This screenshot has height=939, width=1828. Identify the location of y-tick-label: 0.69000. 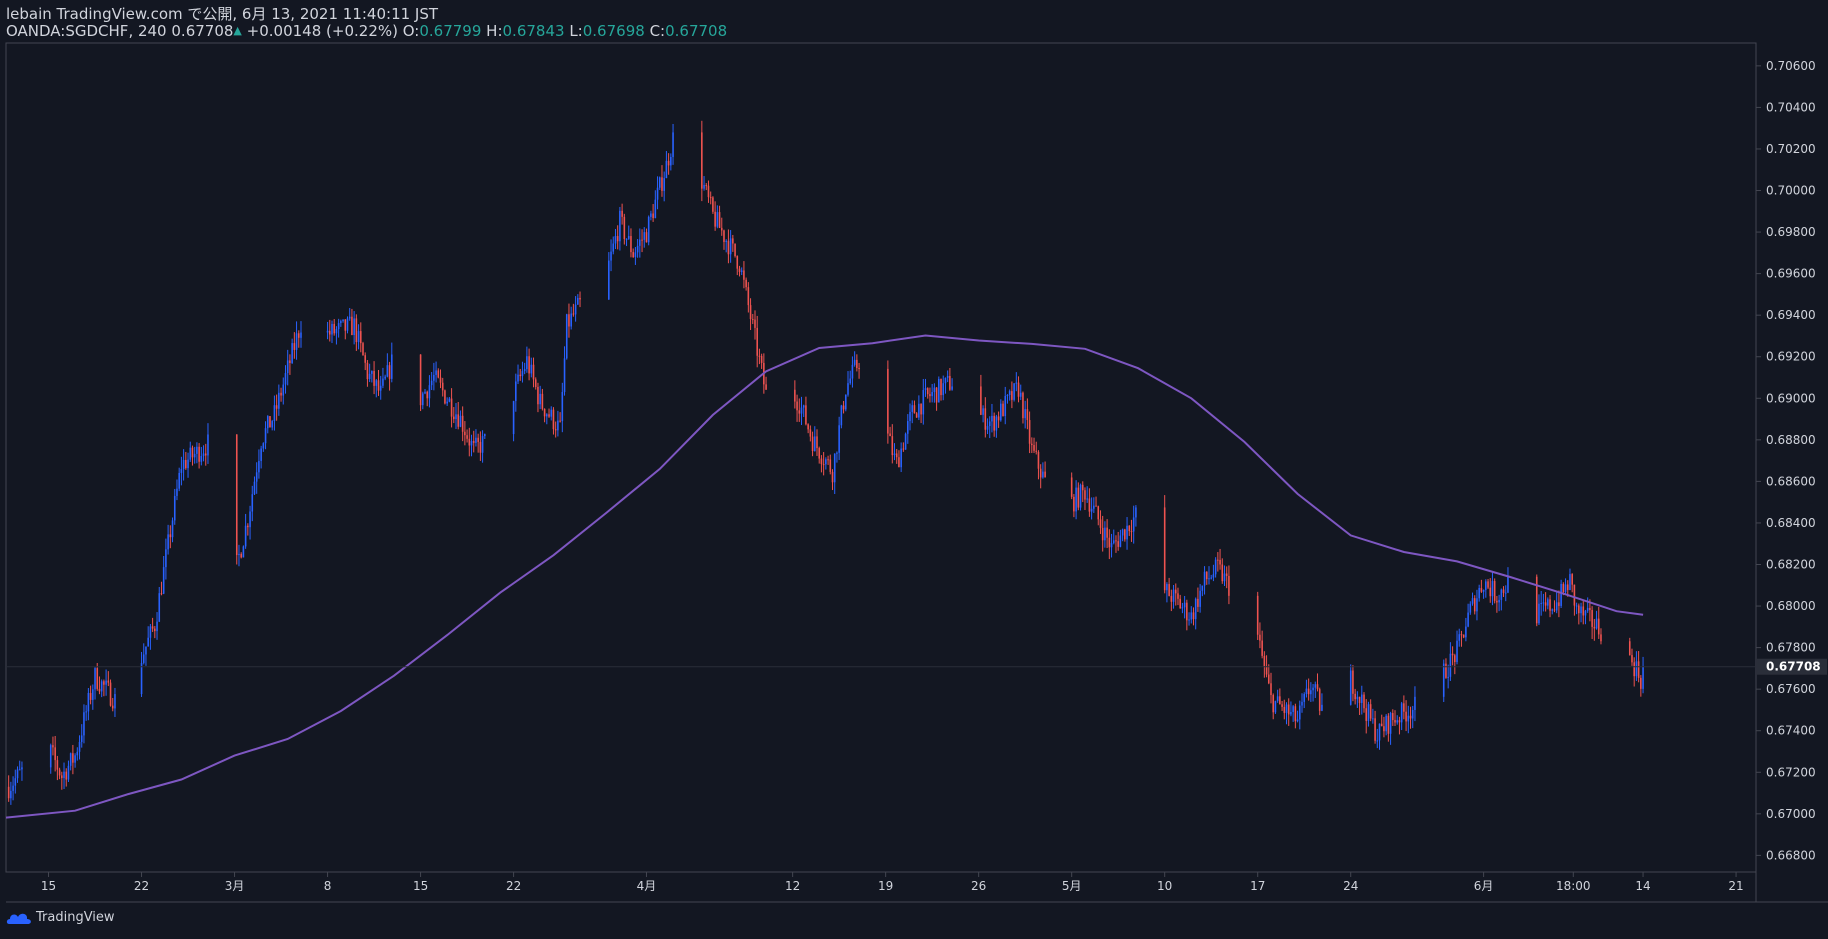
(1791, 398).